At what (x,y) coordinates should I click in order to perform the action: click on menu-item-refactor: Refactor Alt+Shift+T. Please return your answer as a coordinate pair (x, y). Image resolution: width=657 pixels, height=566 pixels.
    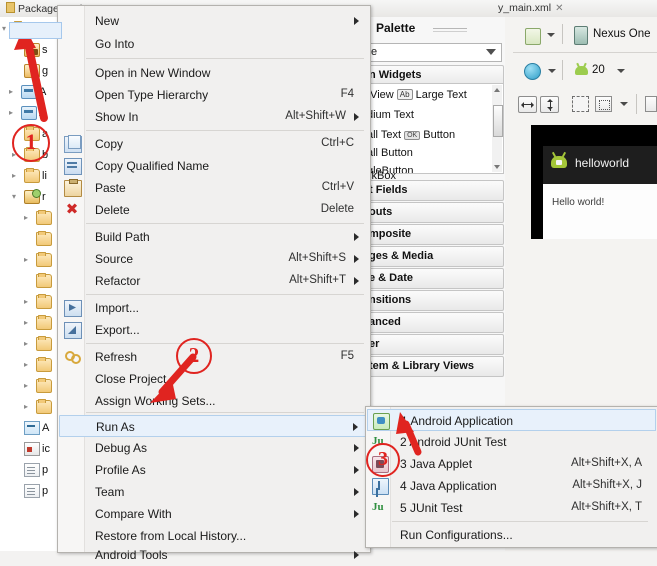
    Looking at the image, I should click on (213, 281).